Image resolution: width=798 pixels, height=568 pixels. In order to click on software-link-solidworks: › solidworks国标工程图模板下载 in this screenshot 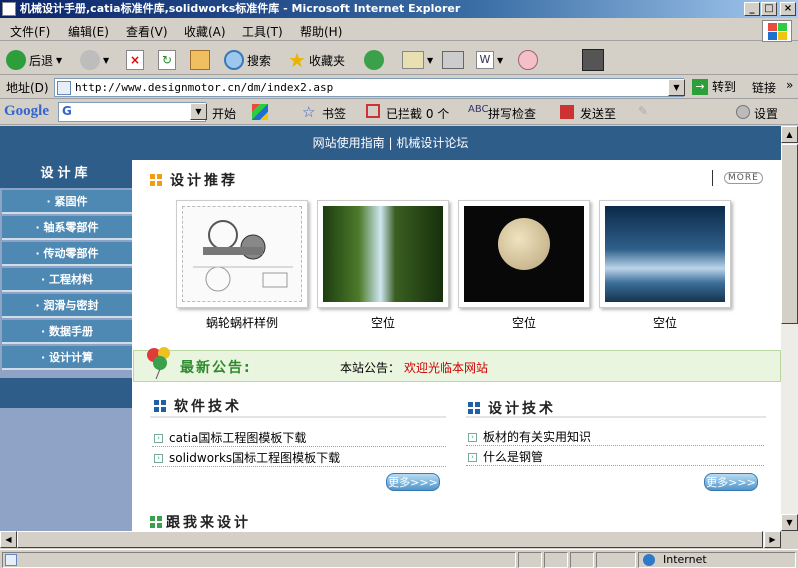, I will do `click(247, 457)`.